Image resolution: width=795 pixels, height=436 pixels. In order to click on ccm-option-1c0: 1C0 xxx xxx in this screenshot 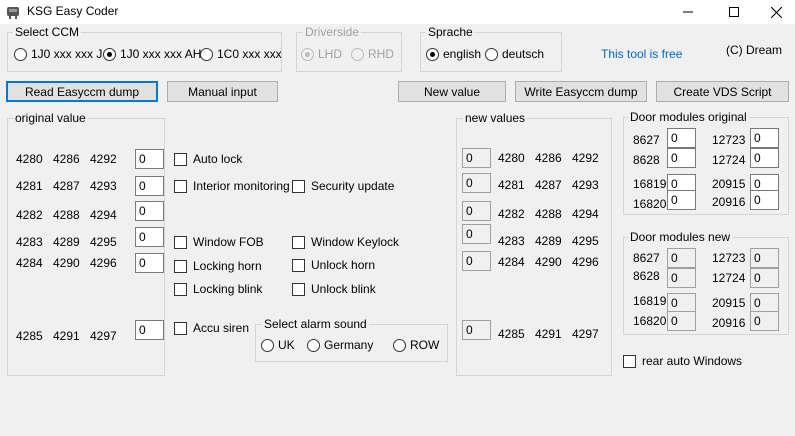, I will do `click(241, 54)`.